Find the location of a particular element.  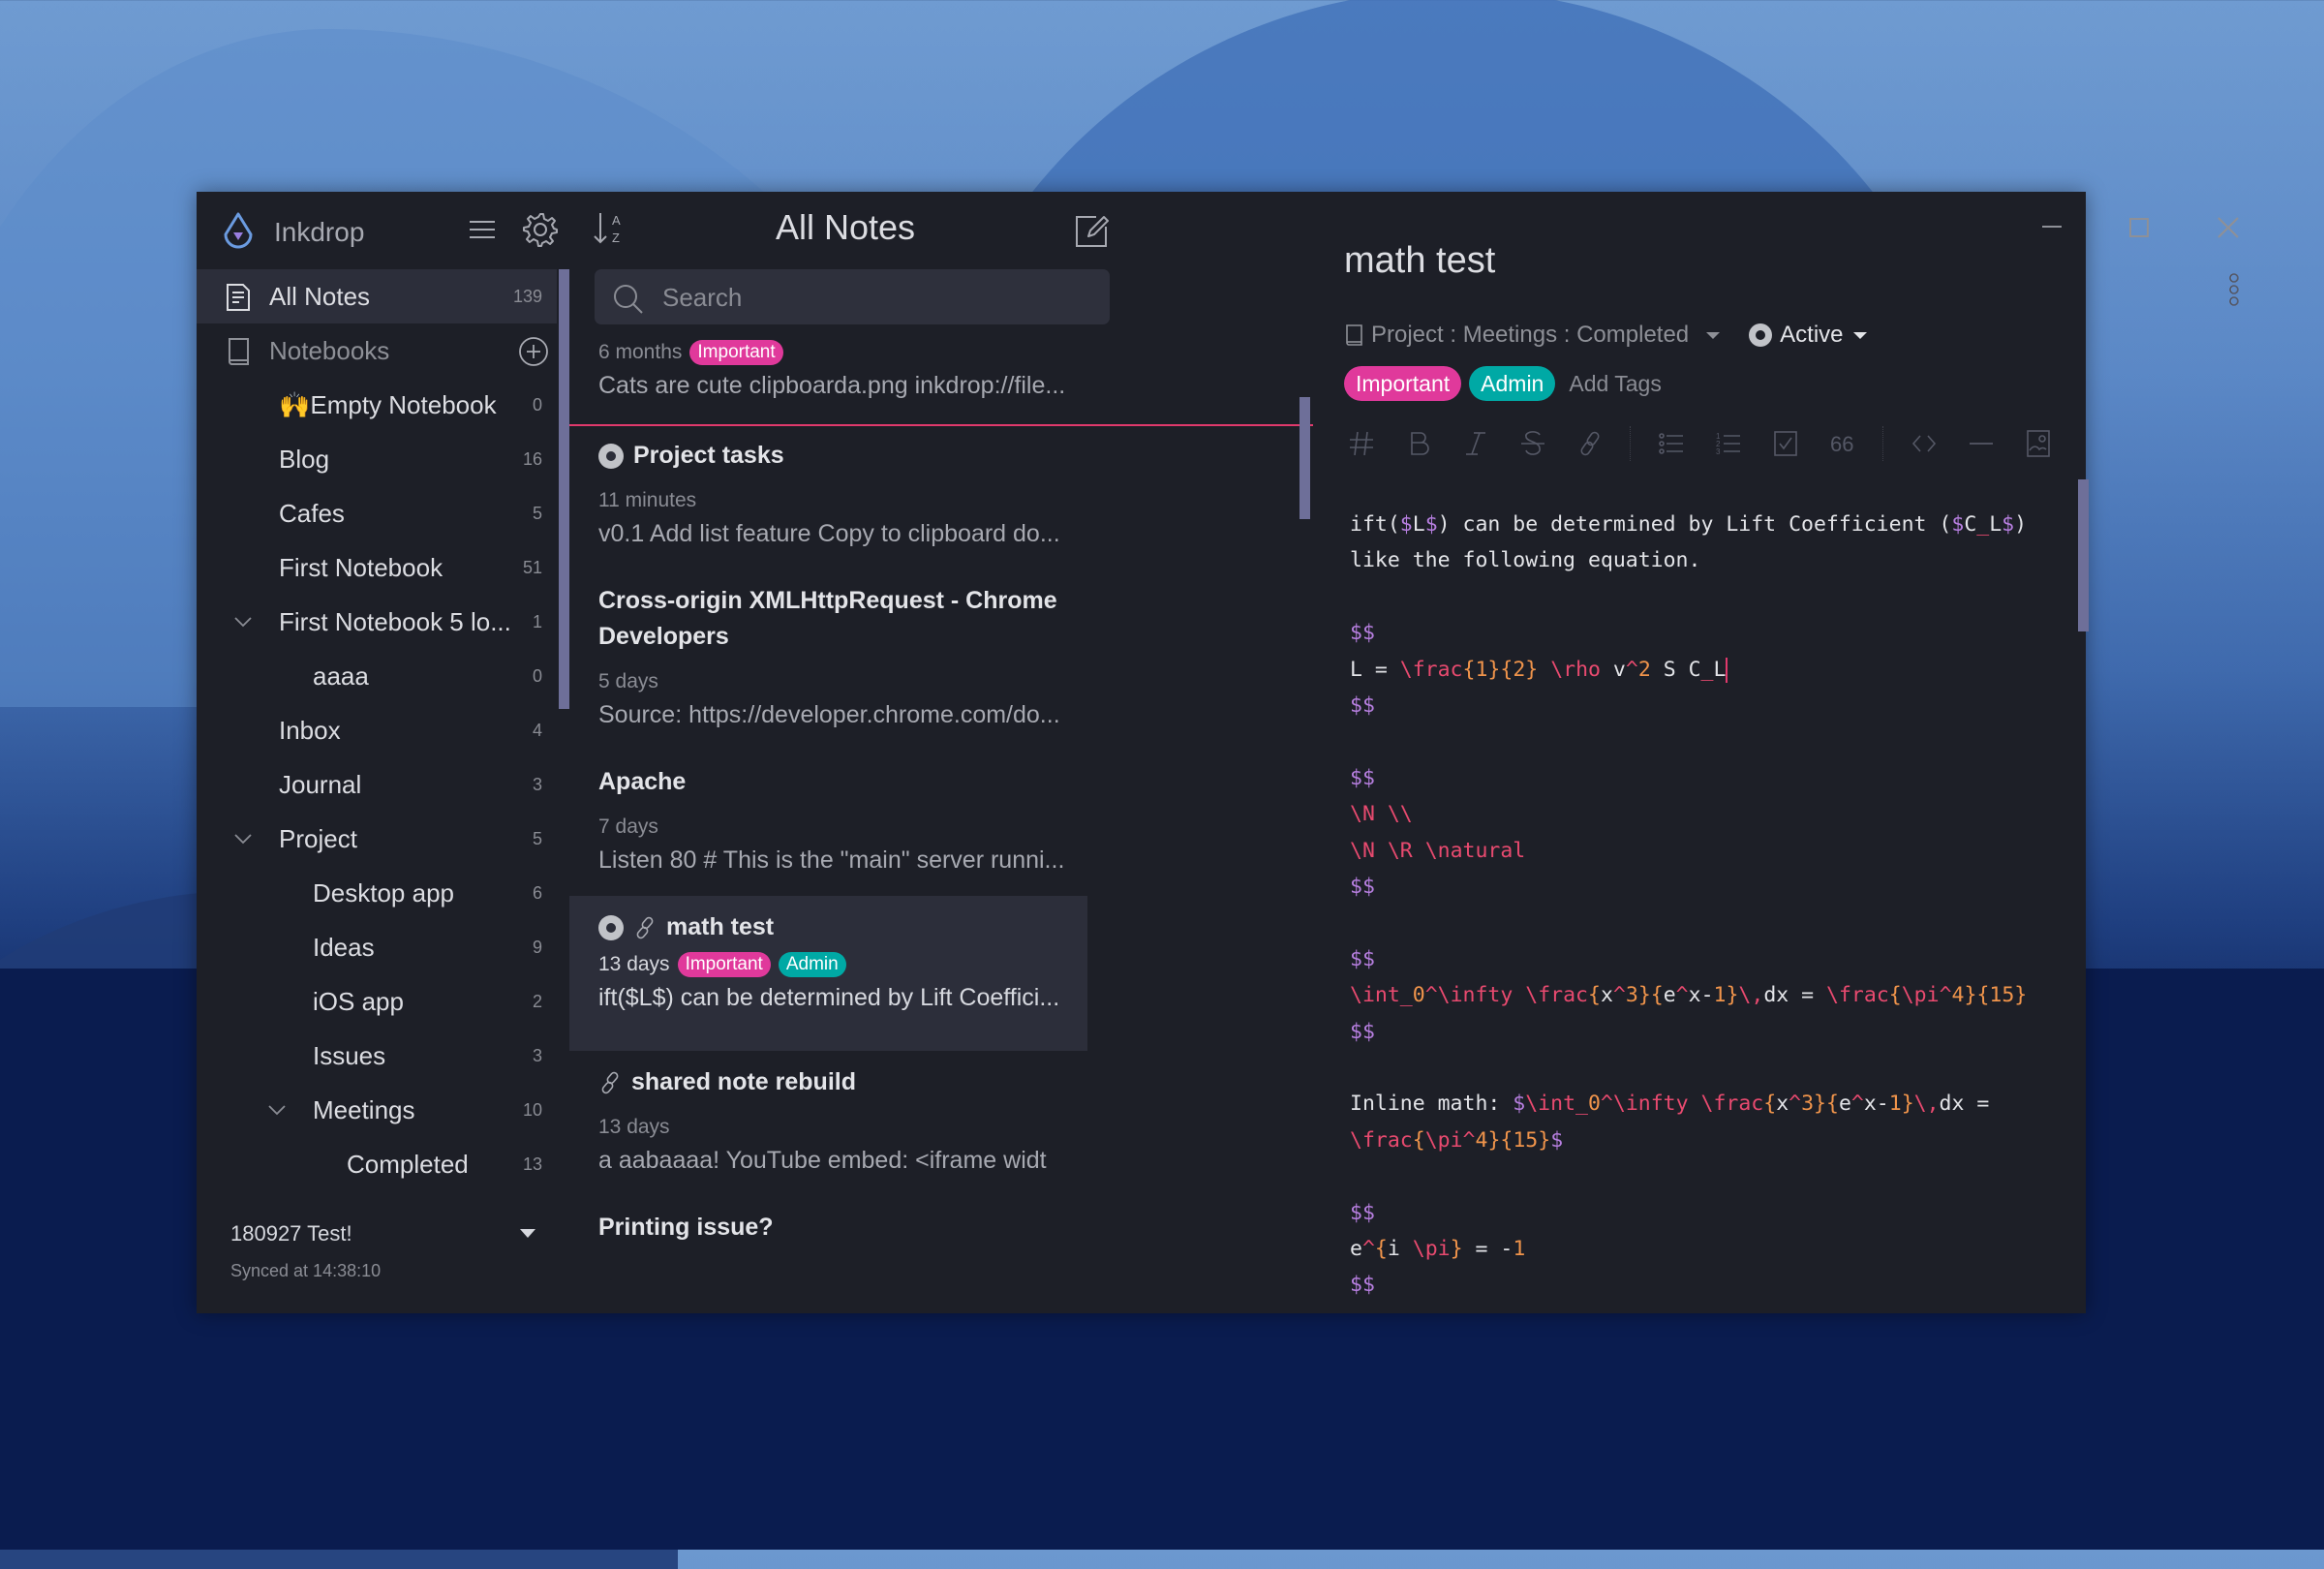

note-meta: 13 days Important Admin is located at coordinates (826, 964).